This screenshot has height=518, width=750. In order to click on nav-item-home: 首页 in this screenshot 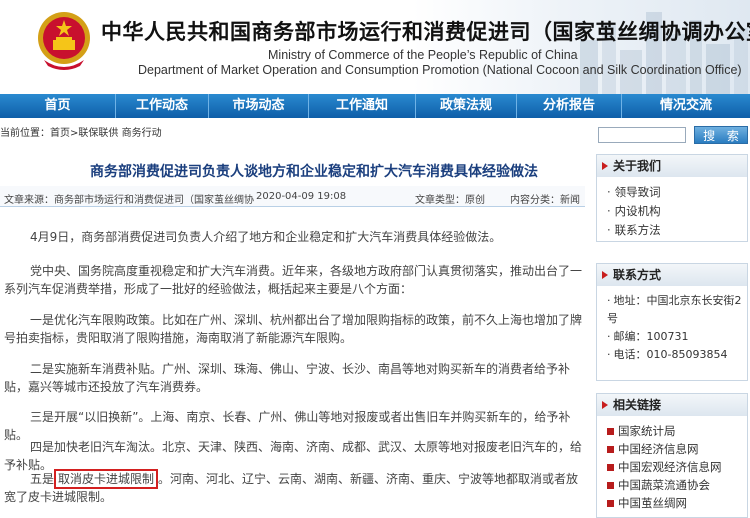, I will do `click(57, 106)`.